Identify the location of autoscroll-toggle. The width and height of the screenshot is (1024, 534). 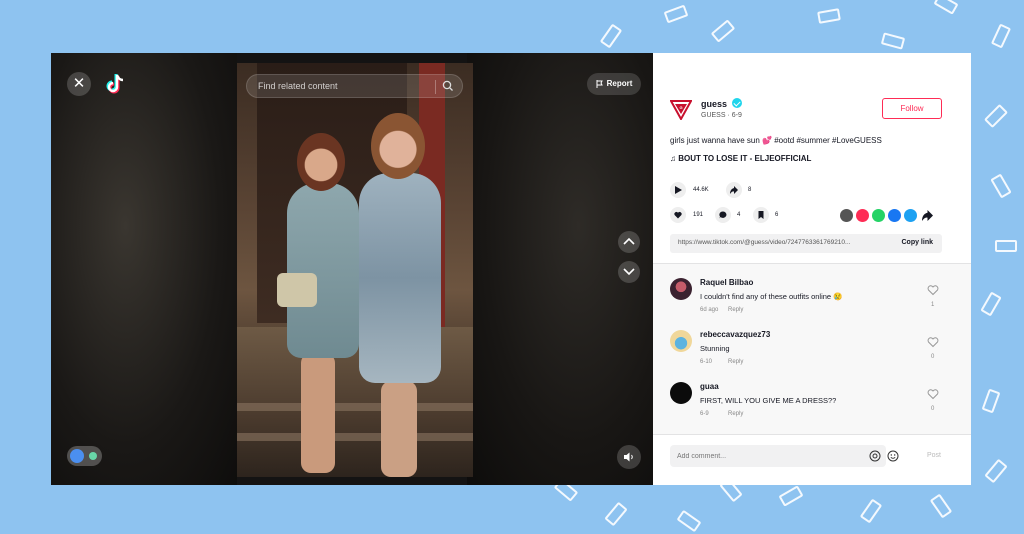
(84, 456).